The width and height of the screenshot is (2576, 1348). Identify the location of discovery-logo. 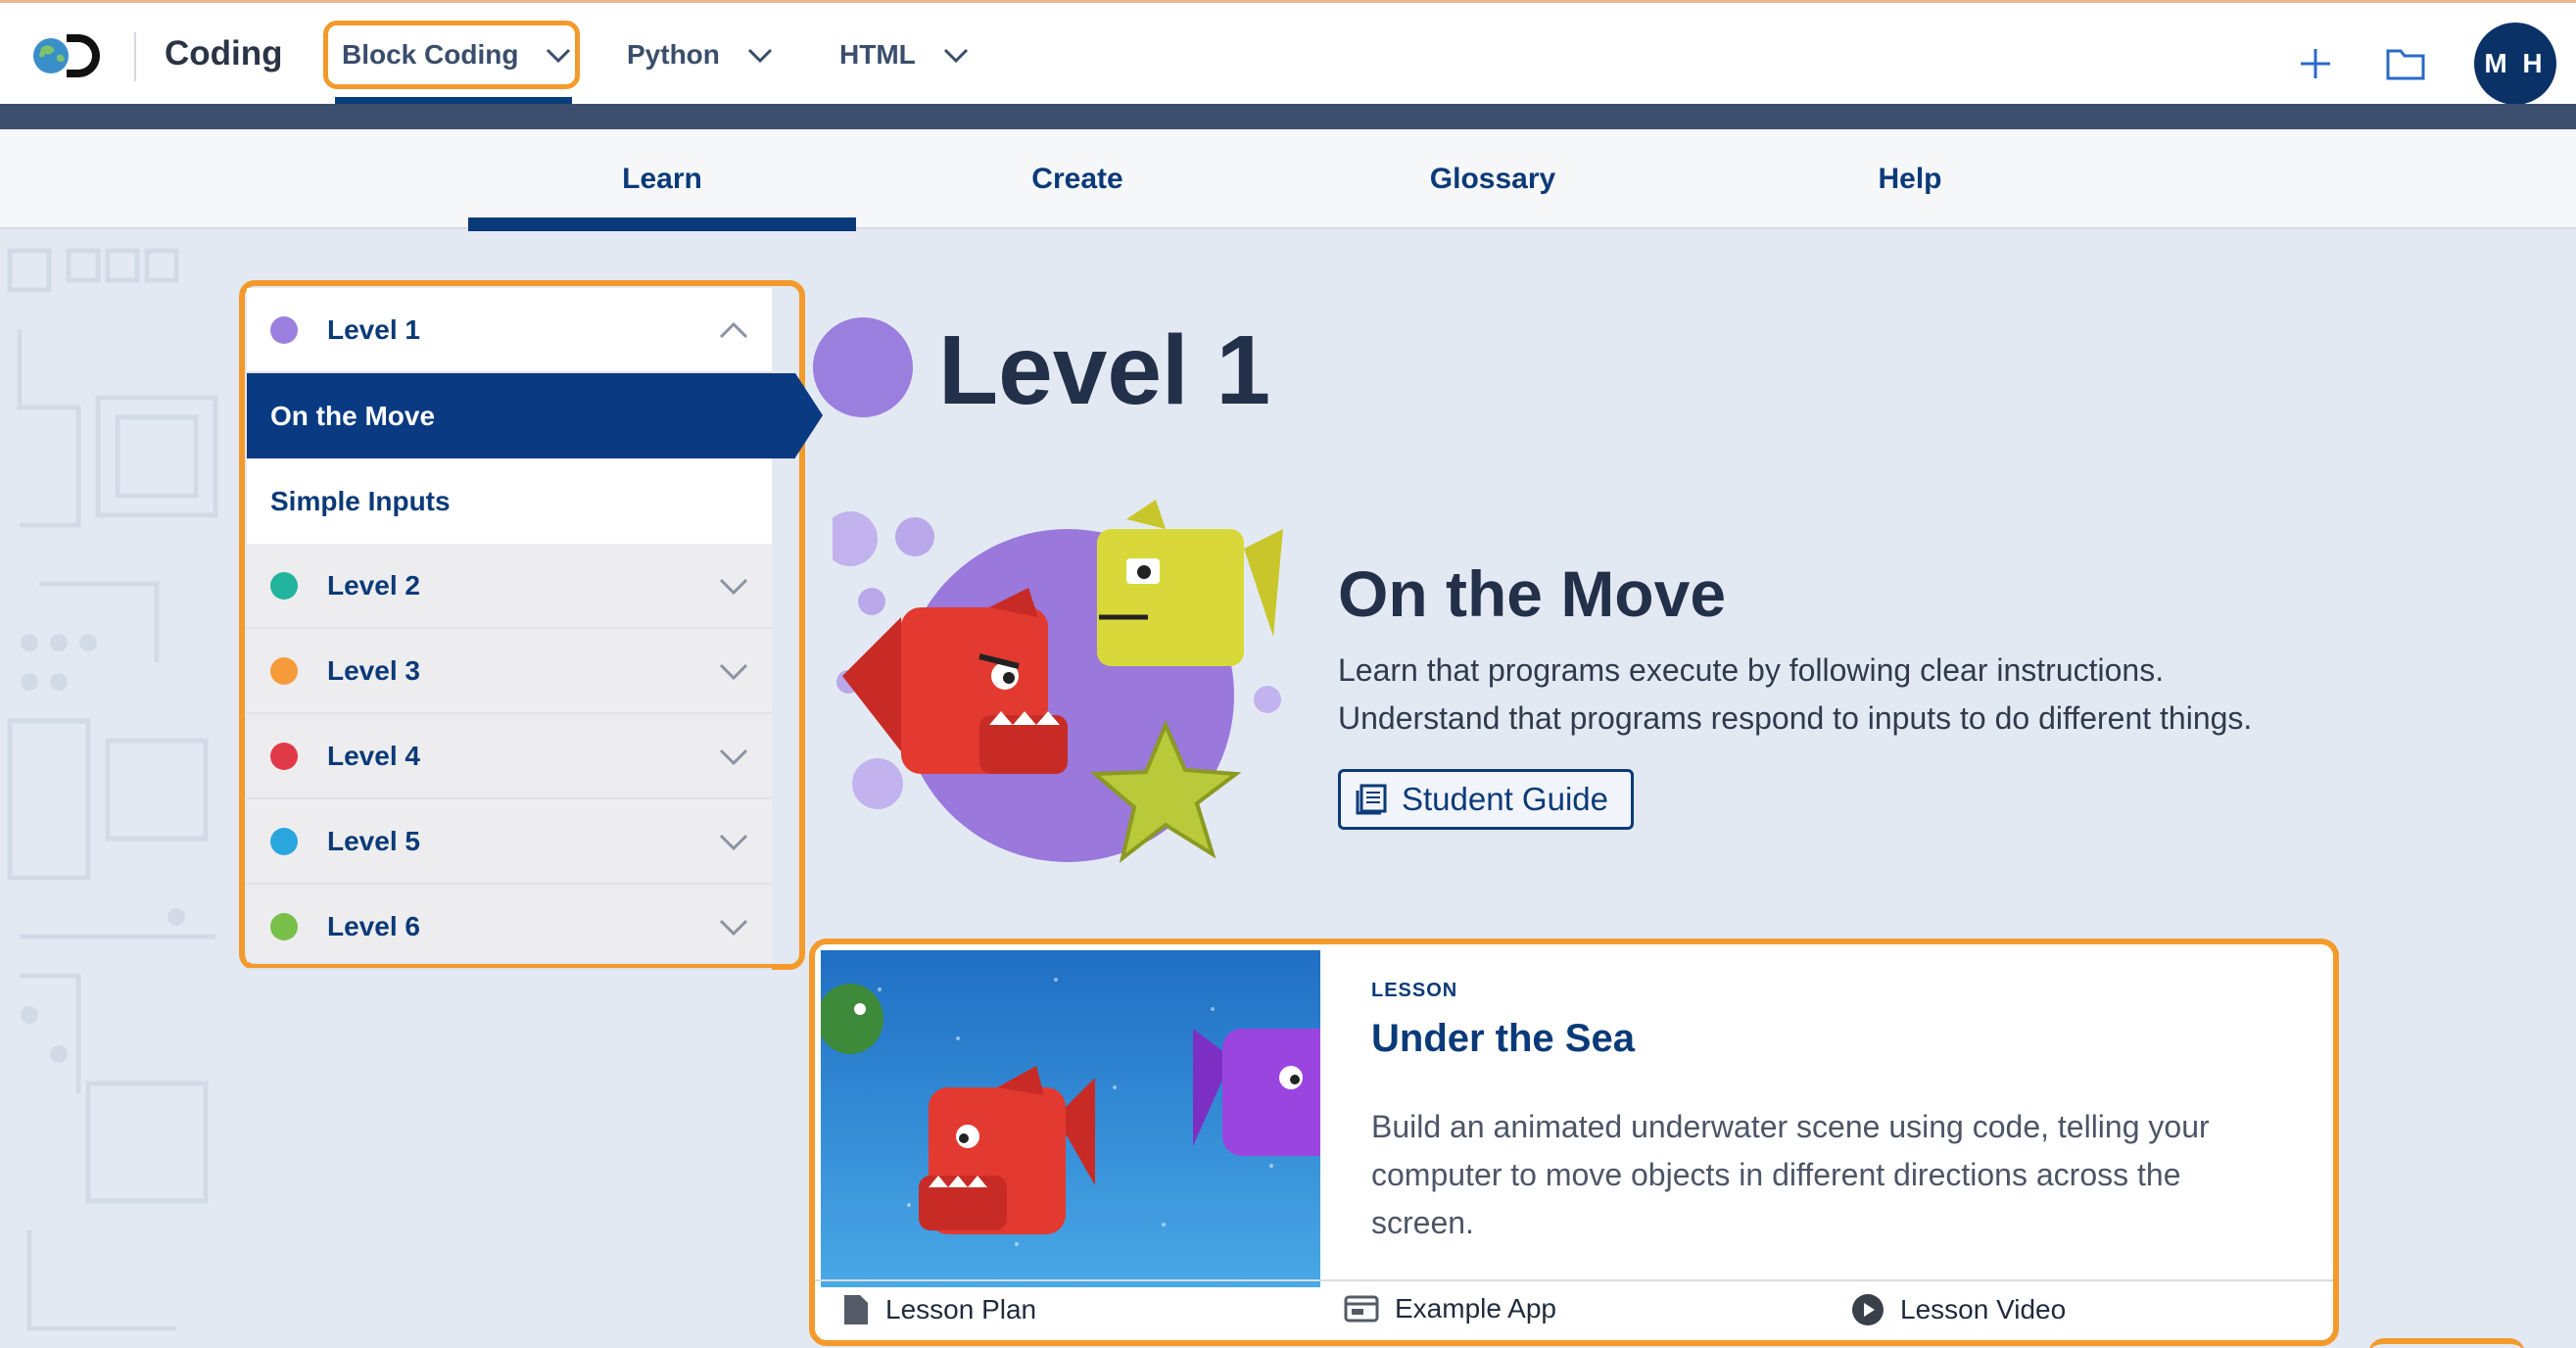
(68, 55).